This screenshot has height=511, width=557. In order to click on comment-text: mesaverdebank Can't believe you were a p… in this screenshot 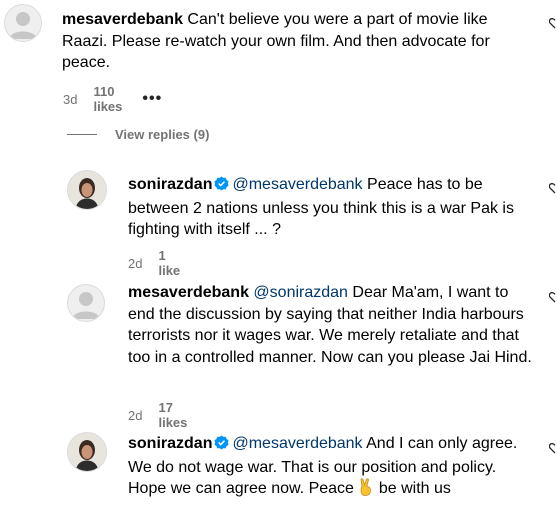, I will do `click(292, 41)`.